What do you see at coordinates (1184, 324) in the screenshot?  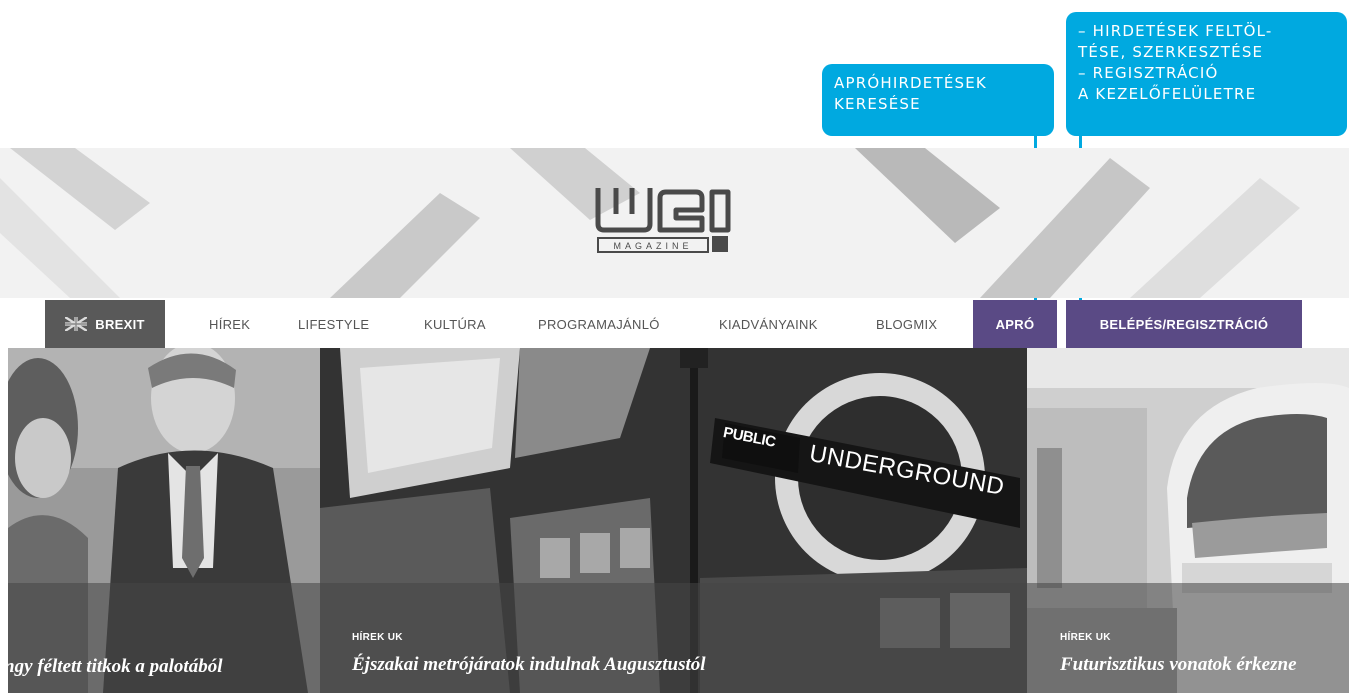 I see `nav-item-login-register: BELÉPÉS/REGISZTRÁCIÓ` at bounding box center [1184, 324].